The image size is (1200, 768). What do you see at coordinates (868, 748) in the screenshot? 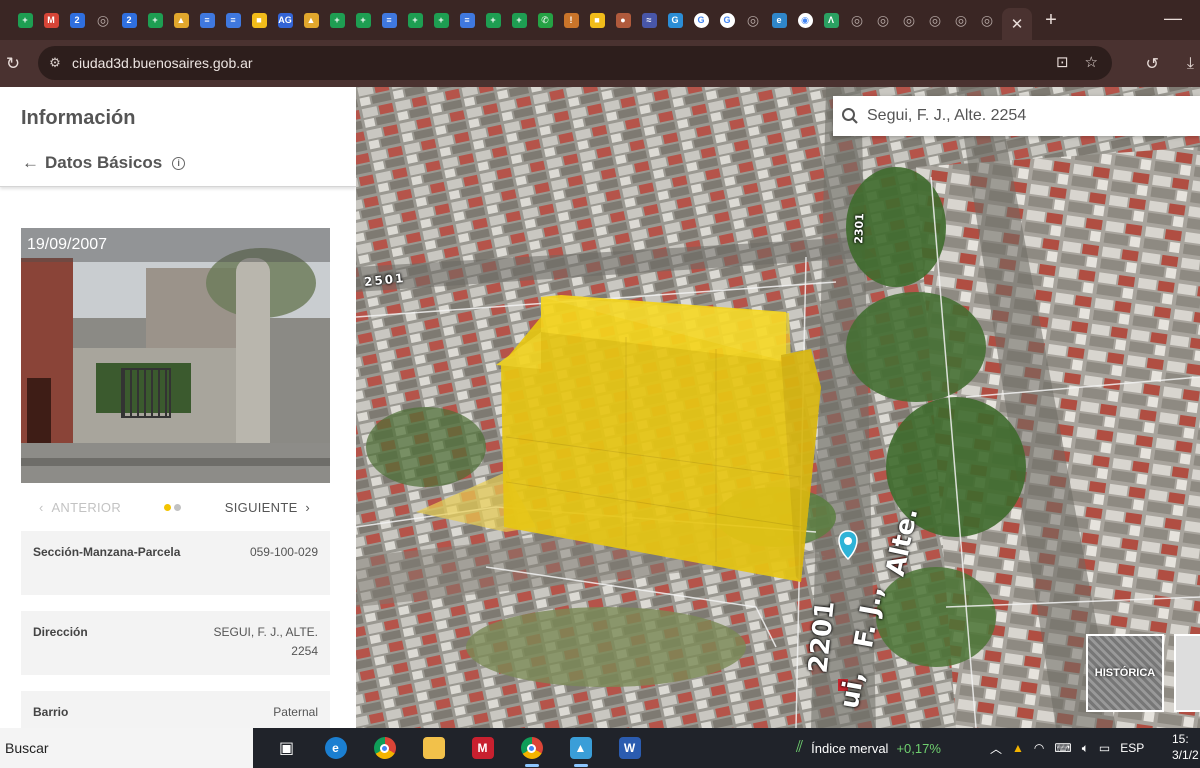
I see `merval-widget: ⫽ Índice merval +0,17%` at bounding box center [868, 748].